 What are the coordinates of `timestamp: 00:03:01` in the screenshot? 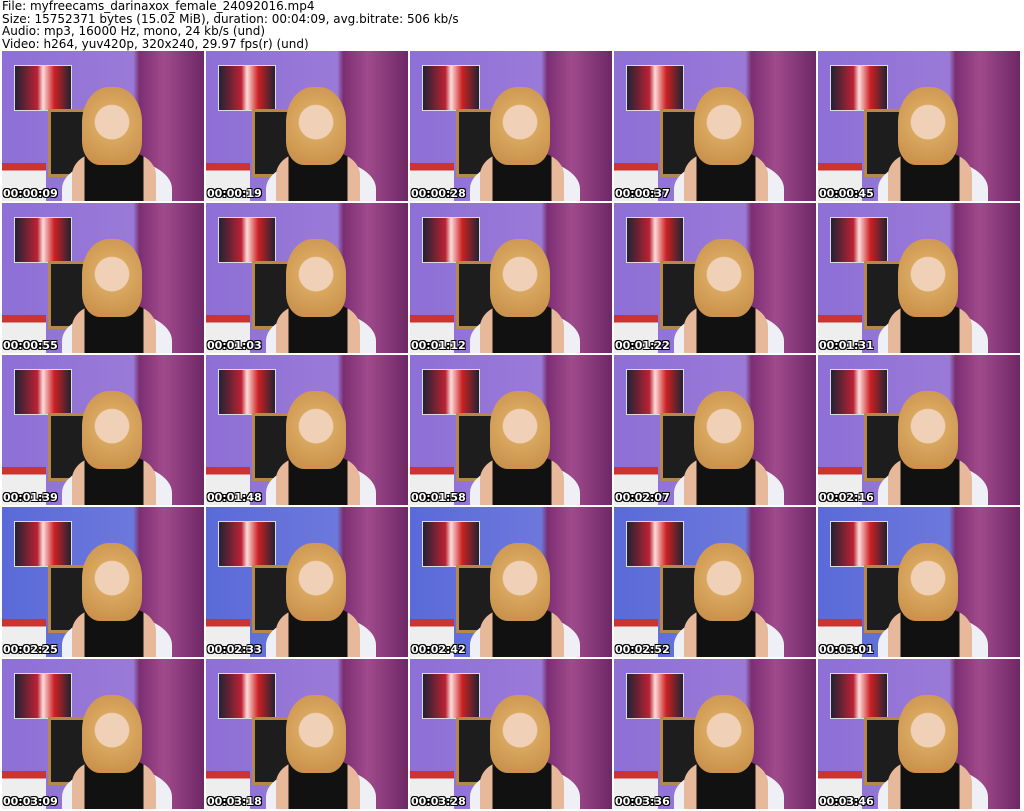 It's located at (846, 649).